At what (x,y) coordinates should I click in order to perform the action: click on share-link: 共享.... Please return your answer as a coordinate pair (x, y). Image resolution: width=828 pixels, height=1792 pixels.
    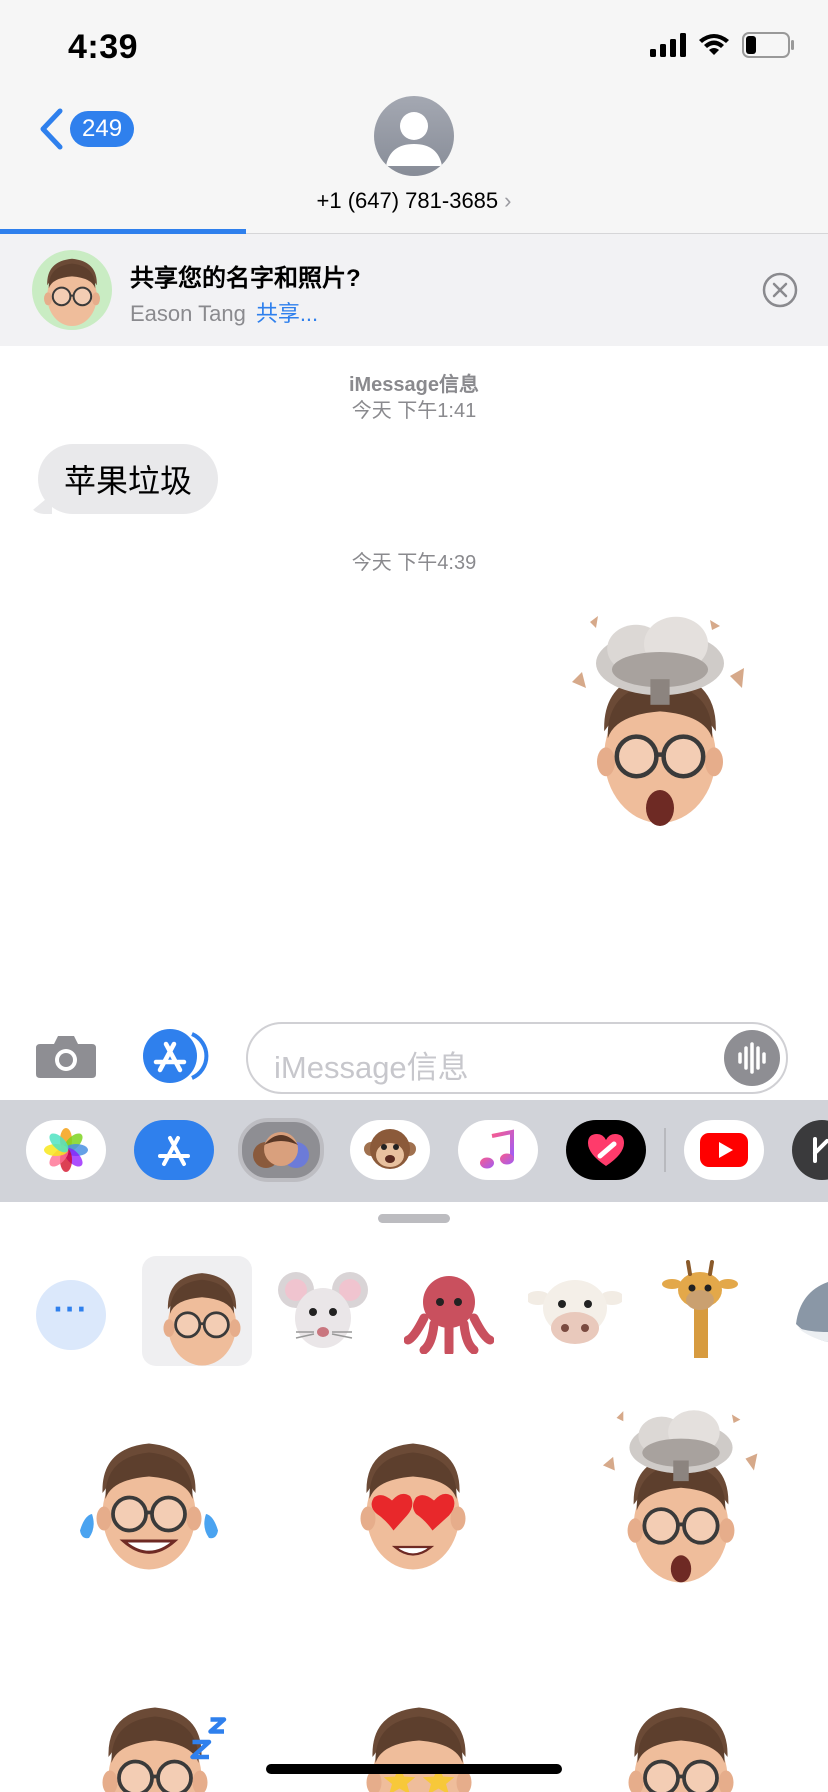
    Looking at the image, I should click on (287, 313).